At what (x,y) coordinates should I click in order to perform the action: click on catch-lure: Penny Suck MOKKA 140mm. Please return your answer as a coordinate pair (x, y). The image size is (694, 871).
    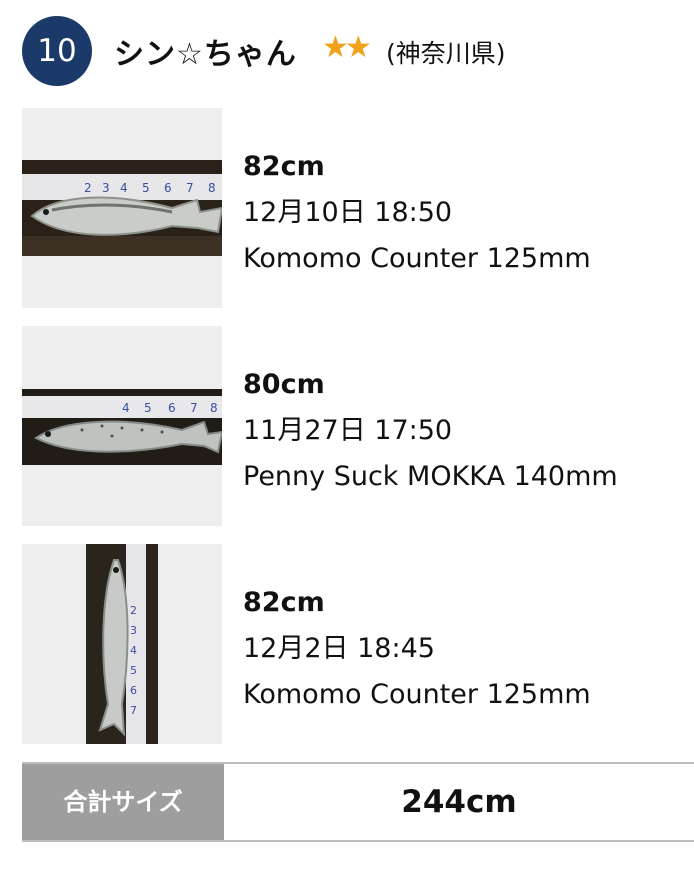
    Looking at the image, I should click on (430, 476).